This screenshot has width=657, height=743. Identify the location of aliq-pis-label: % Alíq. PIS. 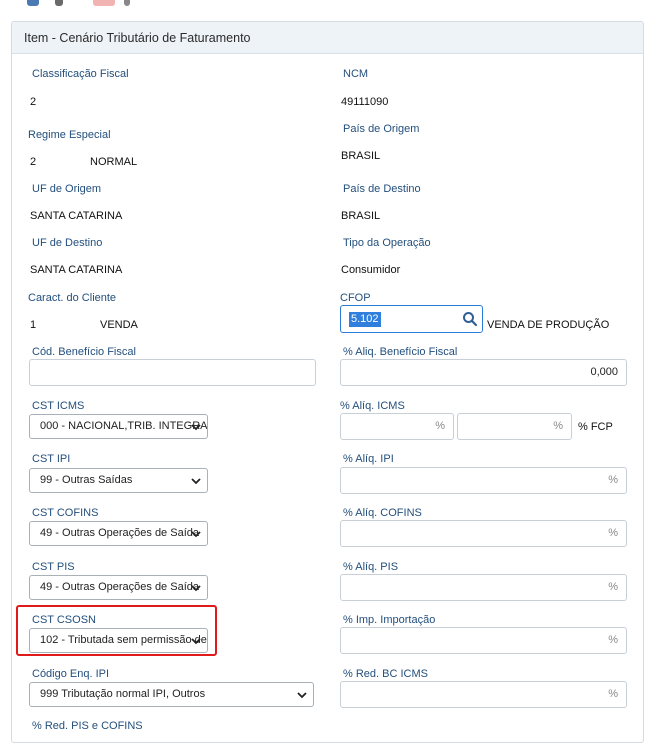
(371, 567).